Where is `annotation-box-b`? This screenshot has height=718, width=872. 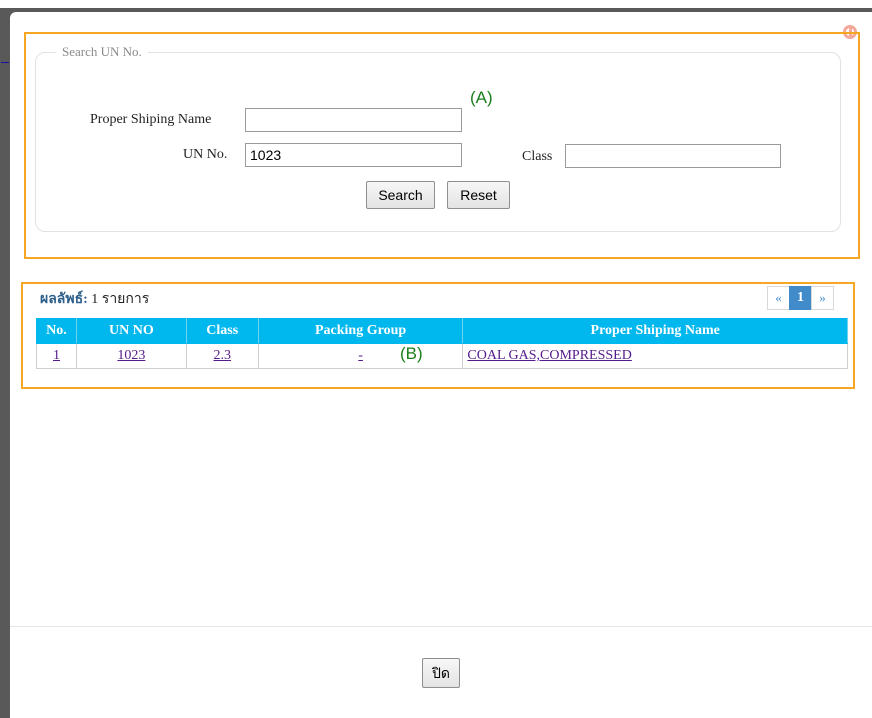 annotation-box-b is located at coordinates (438, 335).